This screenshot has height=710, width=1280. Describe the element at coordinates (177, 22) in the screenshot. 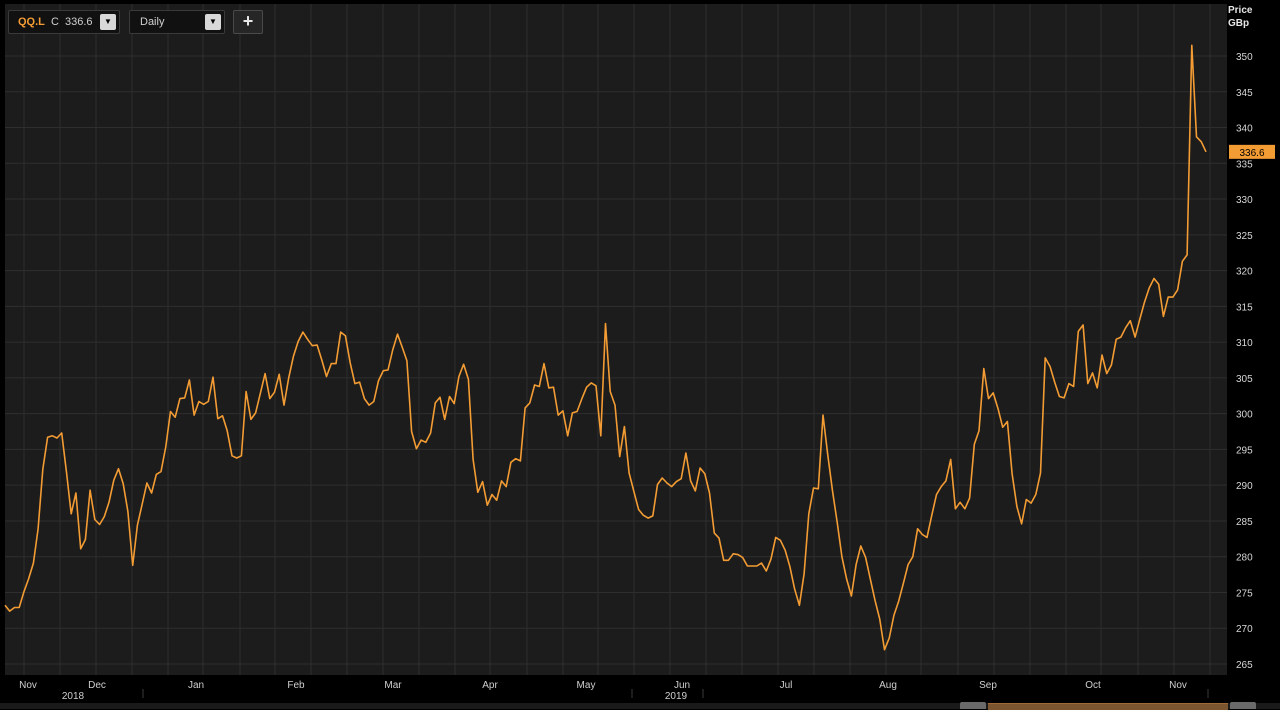

I see `interval-selector: Daily ▼` at that location.